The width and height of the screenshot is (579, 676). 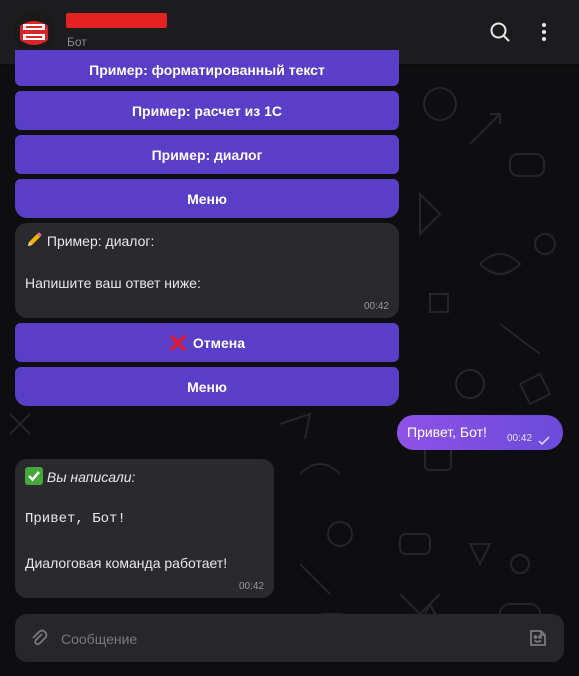 I want to click on message-body: Диалоговая команда работает!, so click(x=126, y=563).